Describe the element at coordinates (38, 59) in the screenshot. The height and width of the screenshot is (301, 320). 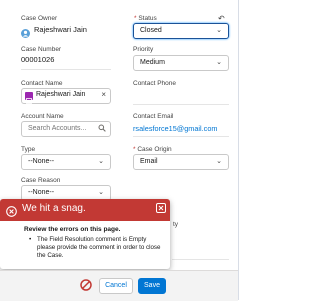
I see `case-number-value: 00001026` at that location.